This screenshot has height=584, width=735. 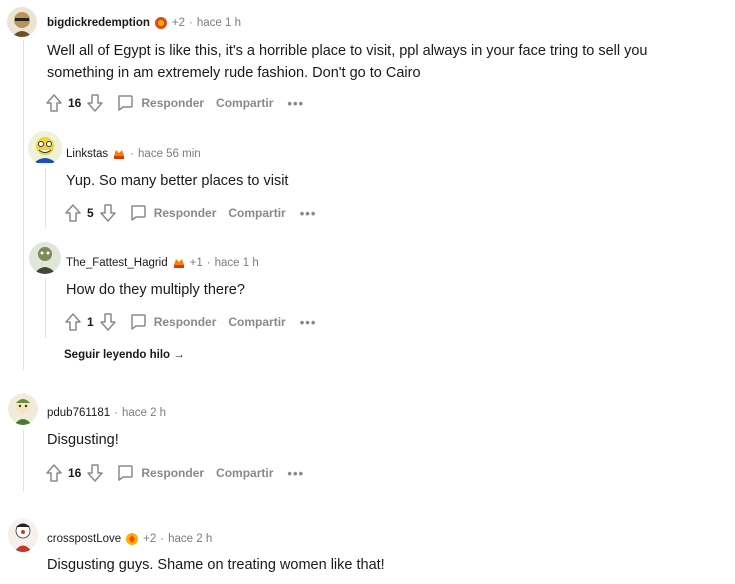 I want to click on comment-body-line: Disgusting!, so click(x=83, y=440).